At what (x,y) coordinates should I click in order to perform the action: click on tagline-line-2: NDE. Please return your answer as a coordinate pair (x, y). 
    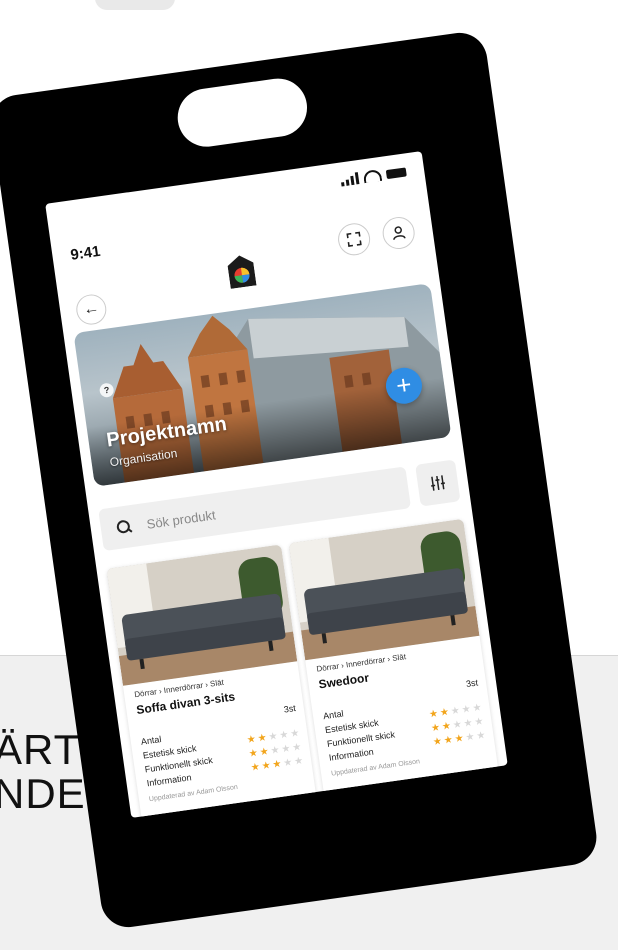
    Looking at the image, I should click on (43, 793).